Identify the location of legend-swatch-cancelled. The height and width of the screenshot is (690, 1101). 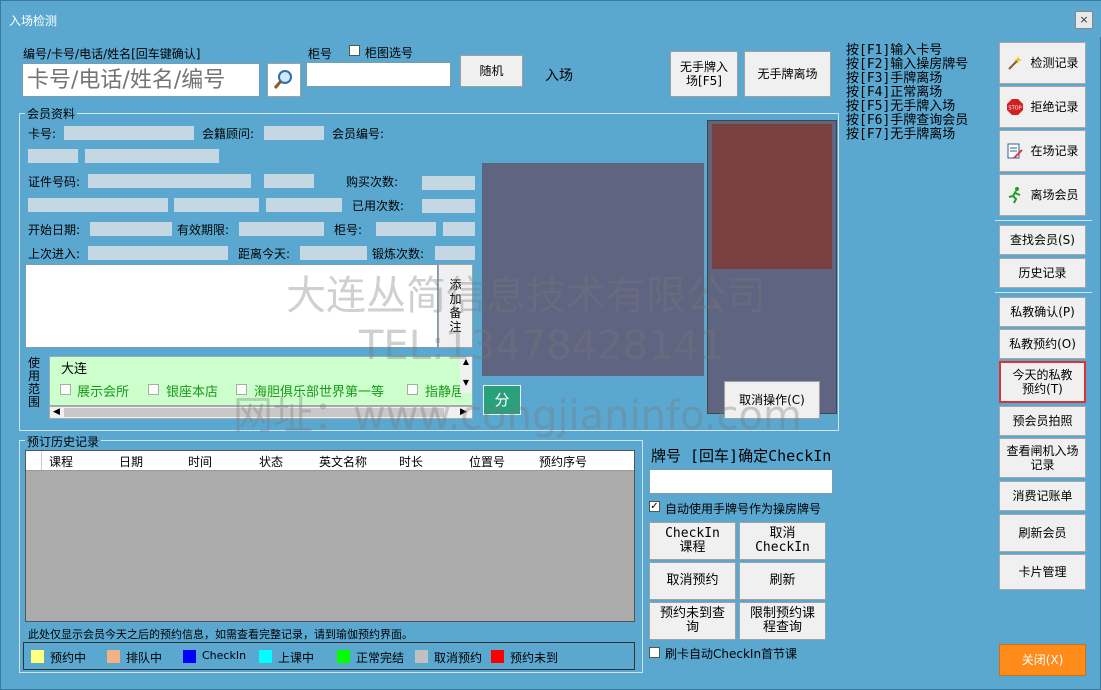
(421, 656).